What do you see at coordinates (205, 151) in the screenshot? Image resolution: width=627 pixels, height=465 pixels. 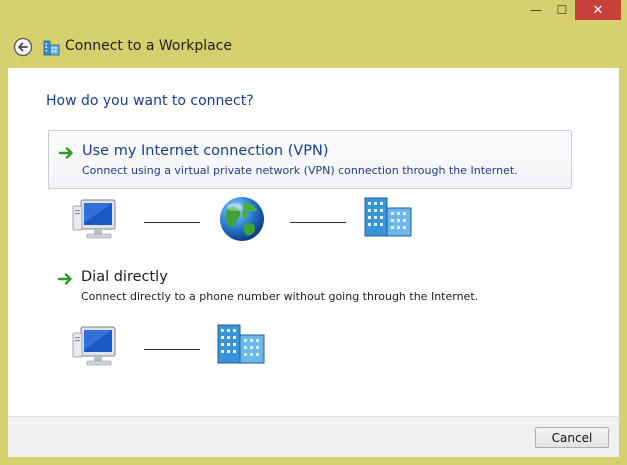 I see `option-vpn-title: Use my Internet connection (VPN)` at bounding box center [205, 151].